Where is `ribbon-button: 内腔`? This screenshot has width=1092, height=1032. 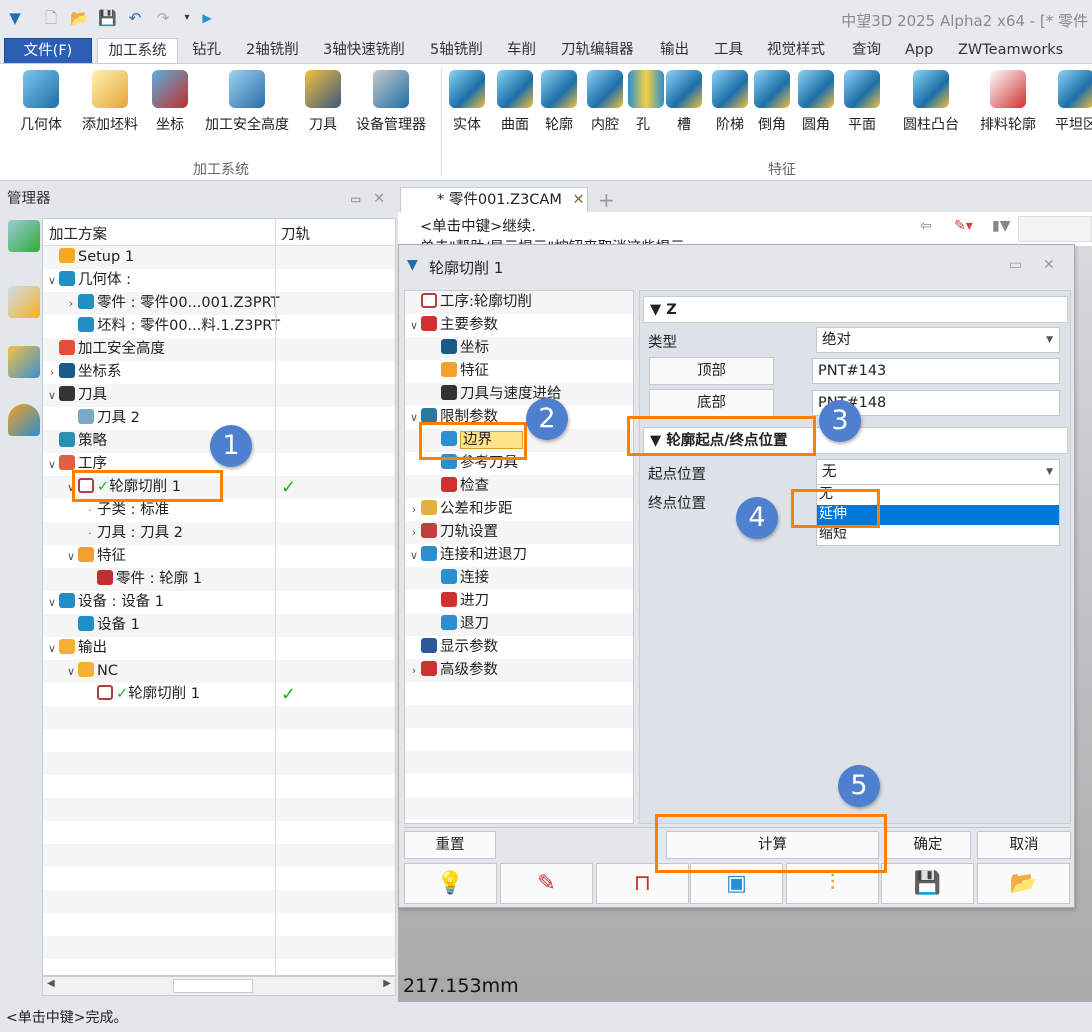
ribbon-button: 内腔 is located at coordinates (605, 102).